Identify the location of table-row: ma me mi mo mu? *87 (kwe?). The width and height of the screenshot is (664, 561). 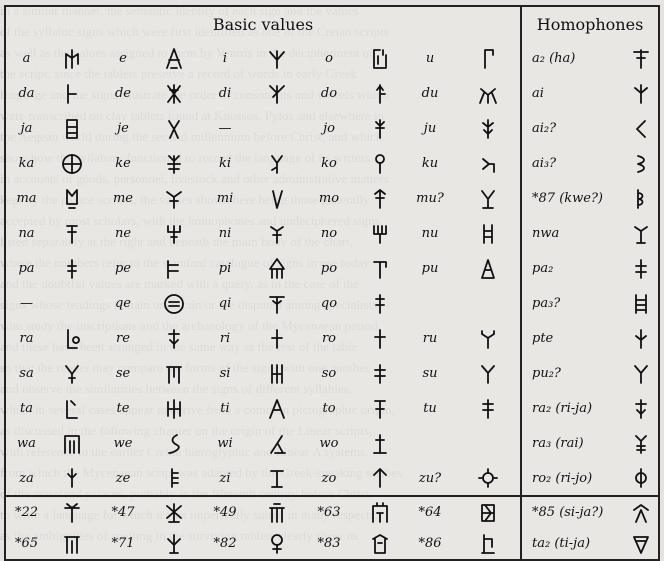
(332, 198).